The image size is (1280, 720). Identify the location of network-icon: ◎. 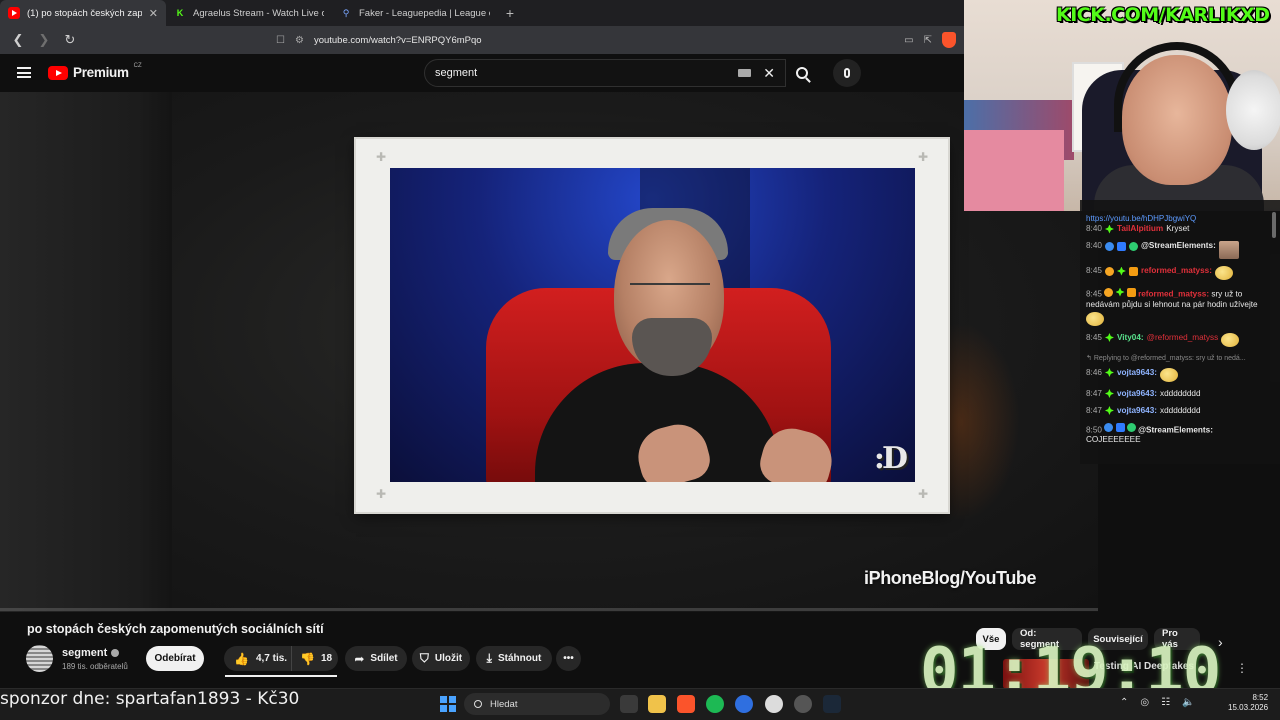
(1144, 702).